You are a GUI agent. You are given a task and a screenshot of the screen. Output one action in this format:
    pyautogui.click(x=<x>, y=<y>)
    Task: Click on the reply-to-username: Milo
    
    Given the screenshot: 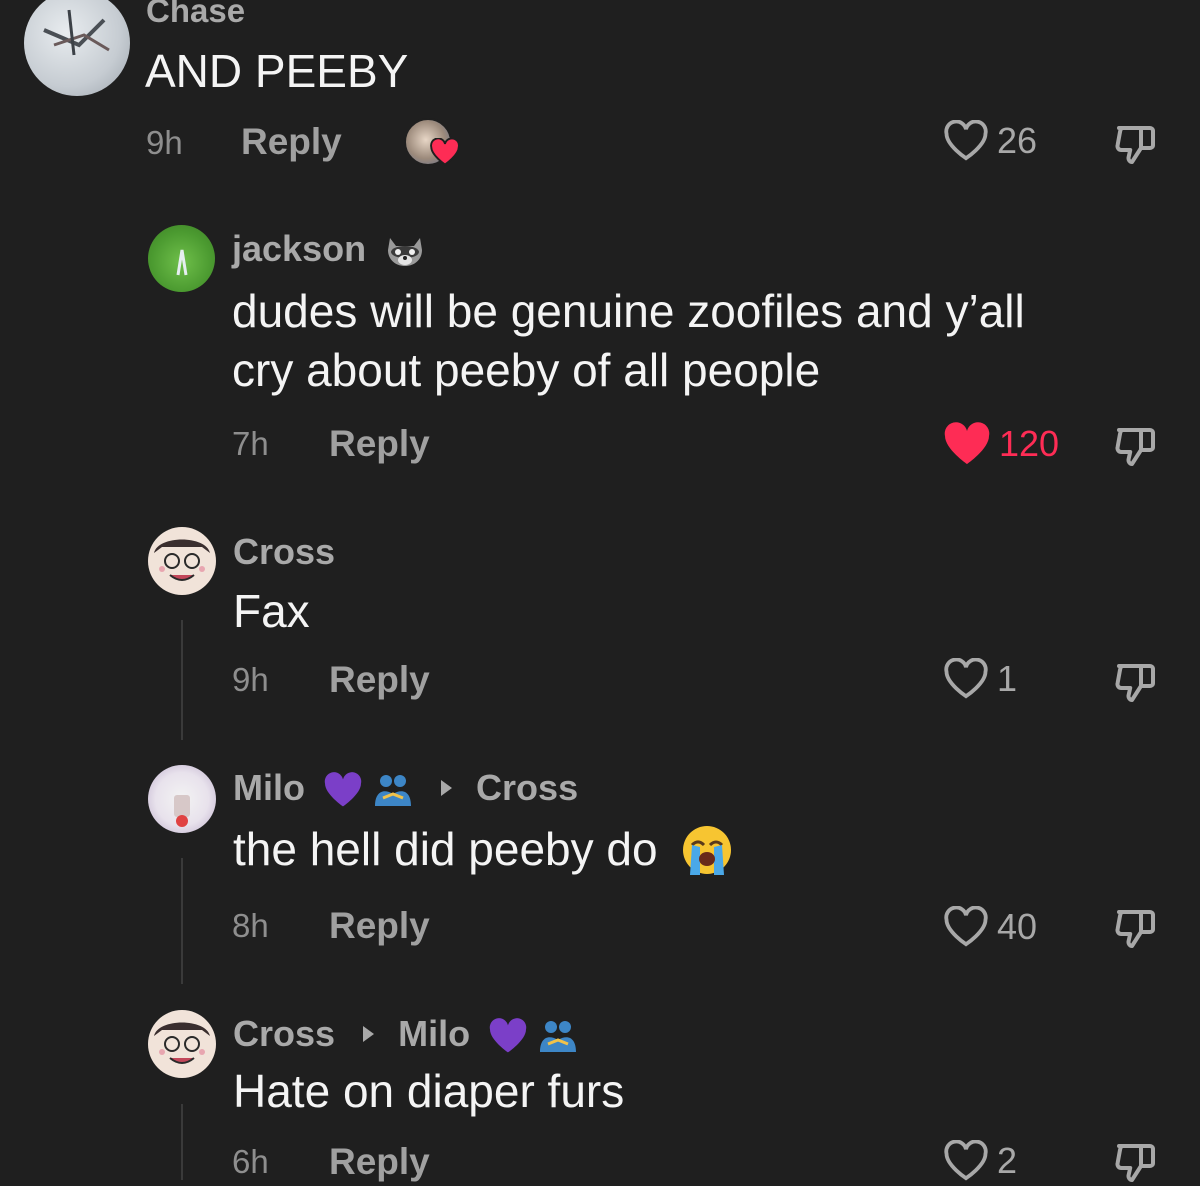 What is the action you would take?
    pyautogui.click(x=434, y=1033)
    